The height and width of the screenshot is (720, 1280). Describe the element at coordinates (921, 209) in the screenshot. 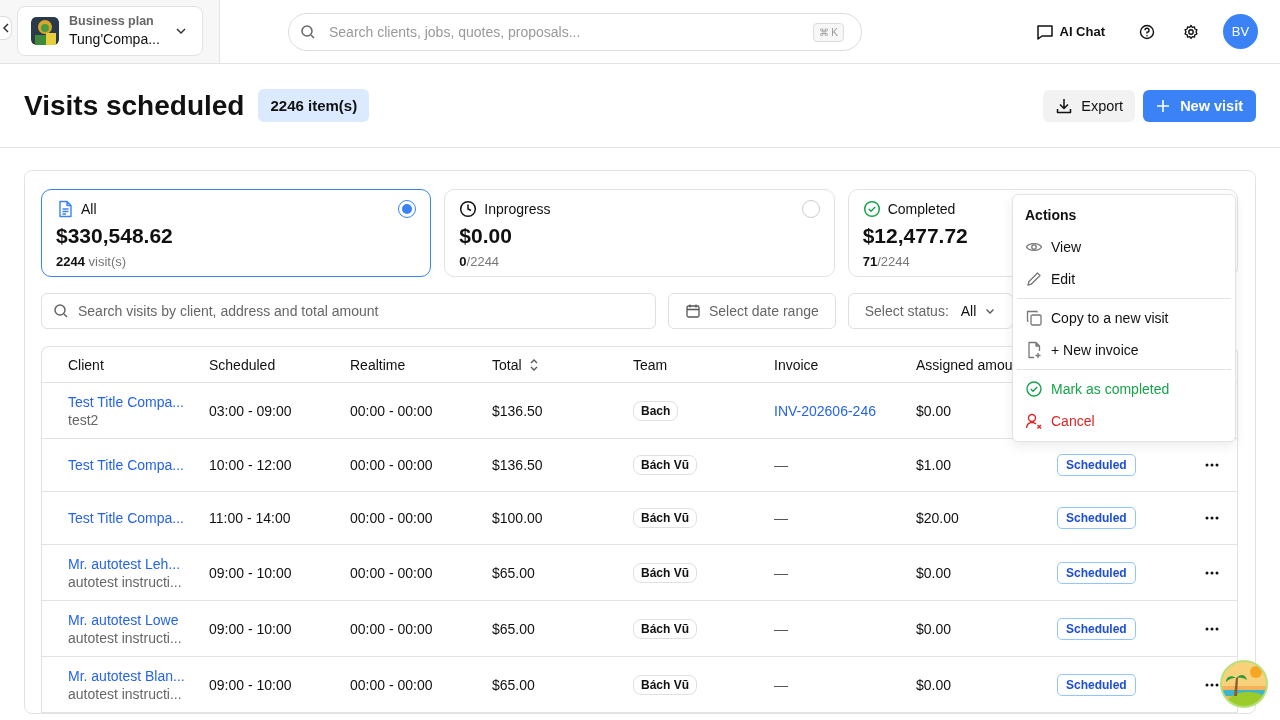

I see `status-label: Completed` at that location.